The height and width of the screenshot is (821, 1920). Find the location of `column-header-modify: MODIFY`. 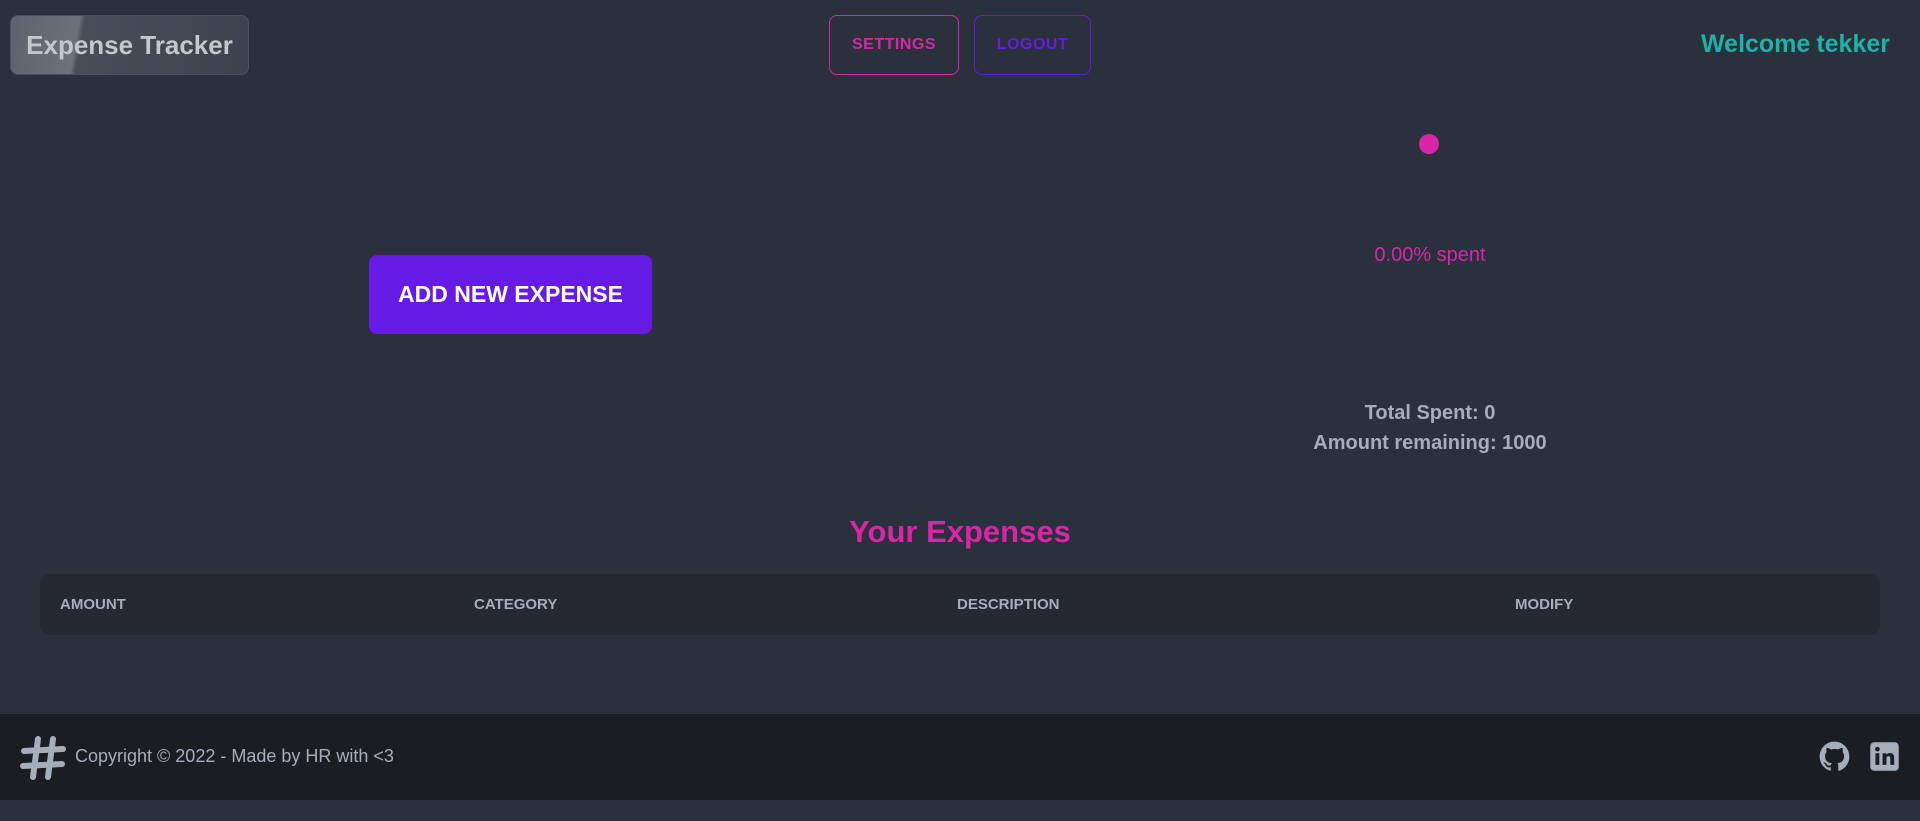

column-header-modify: MODIFY is located at coordinates (1544, 604).